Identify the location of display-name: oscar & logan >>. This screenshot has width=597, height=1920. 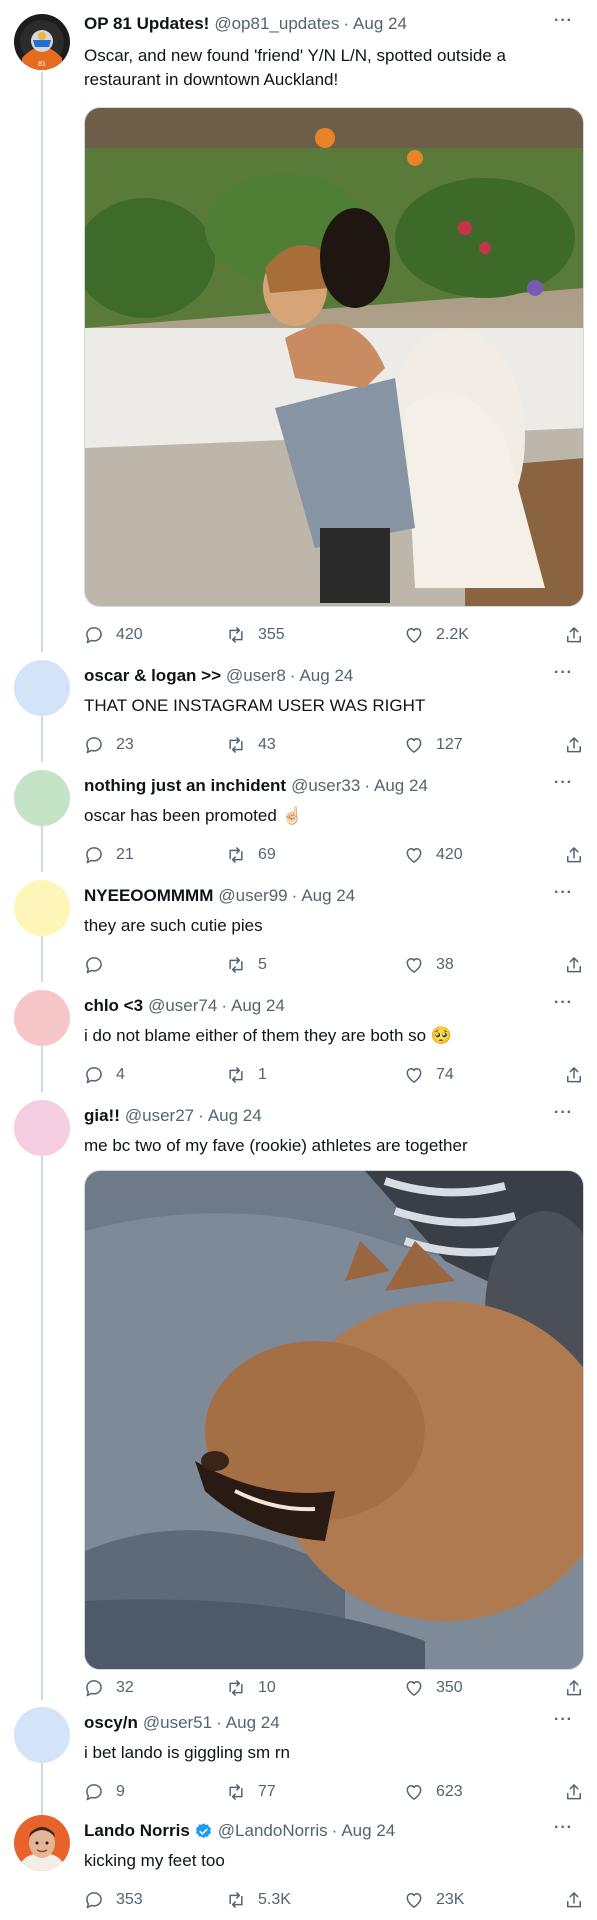
(152, 676).